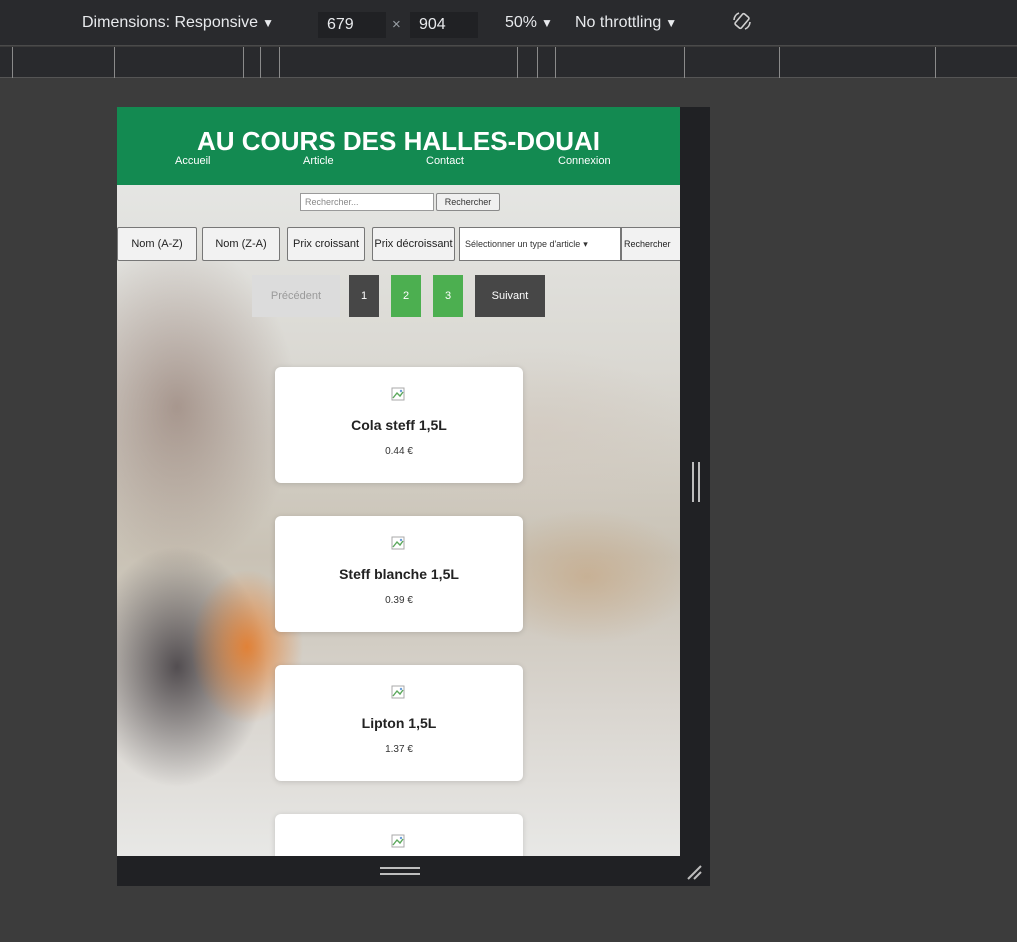 Image resolution: width=1017 pixels, height=942 pixels. What do you see at coordinates (468, 202) in the screenshot?
I see `search-button: Rechercher` at bounding box center [468, 202].